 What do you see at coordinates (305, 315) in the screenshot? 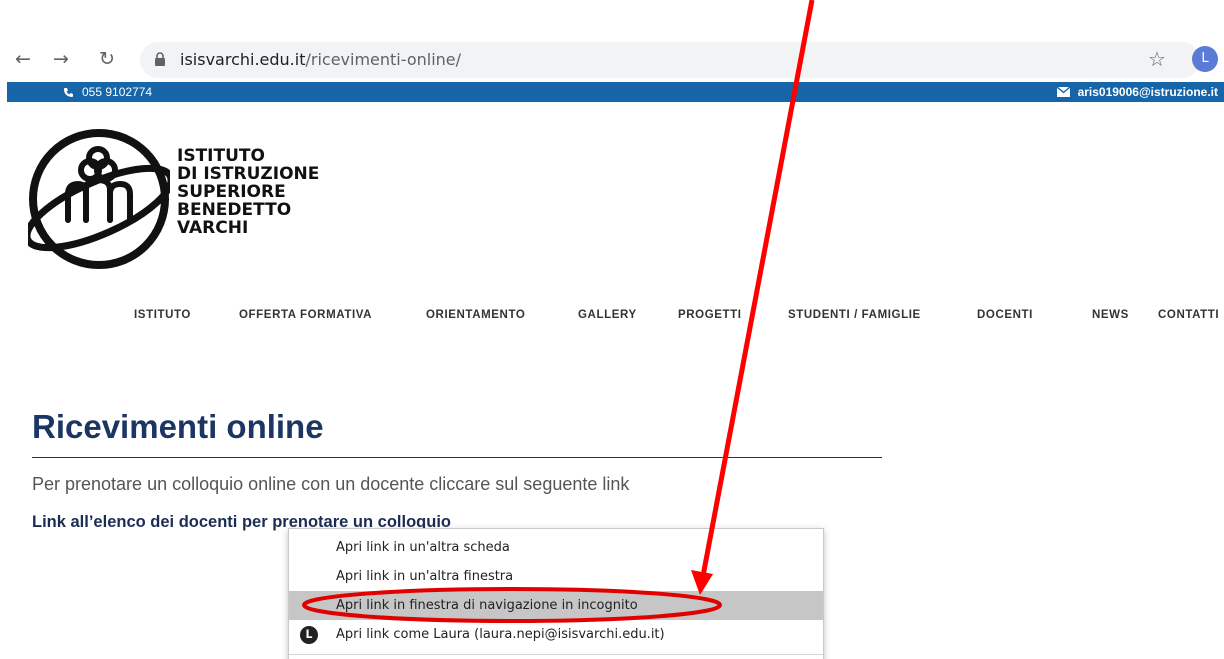
I see `nav-item-offerta-formativa: OFFERTA FORMATIVA` at bounding box center [305, 315].